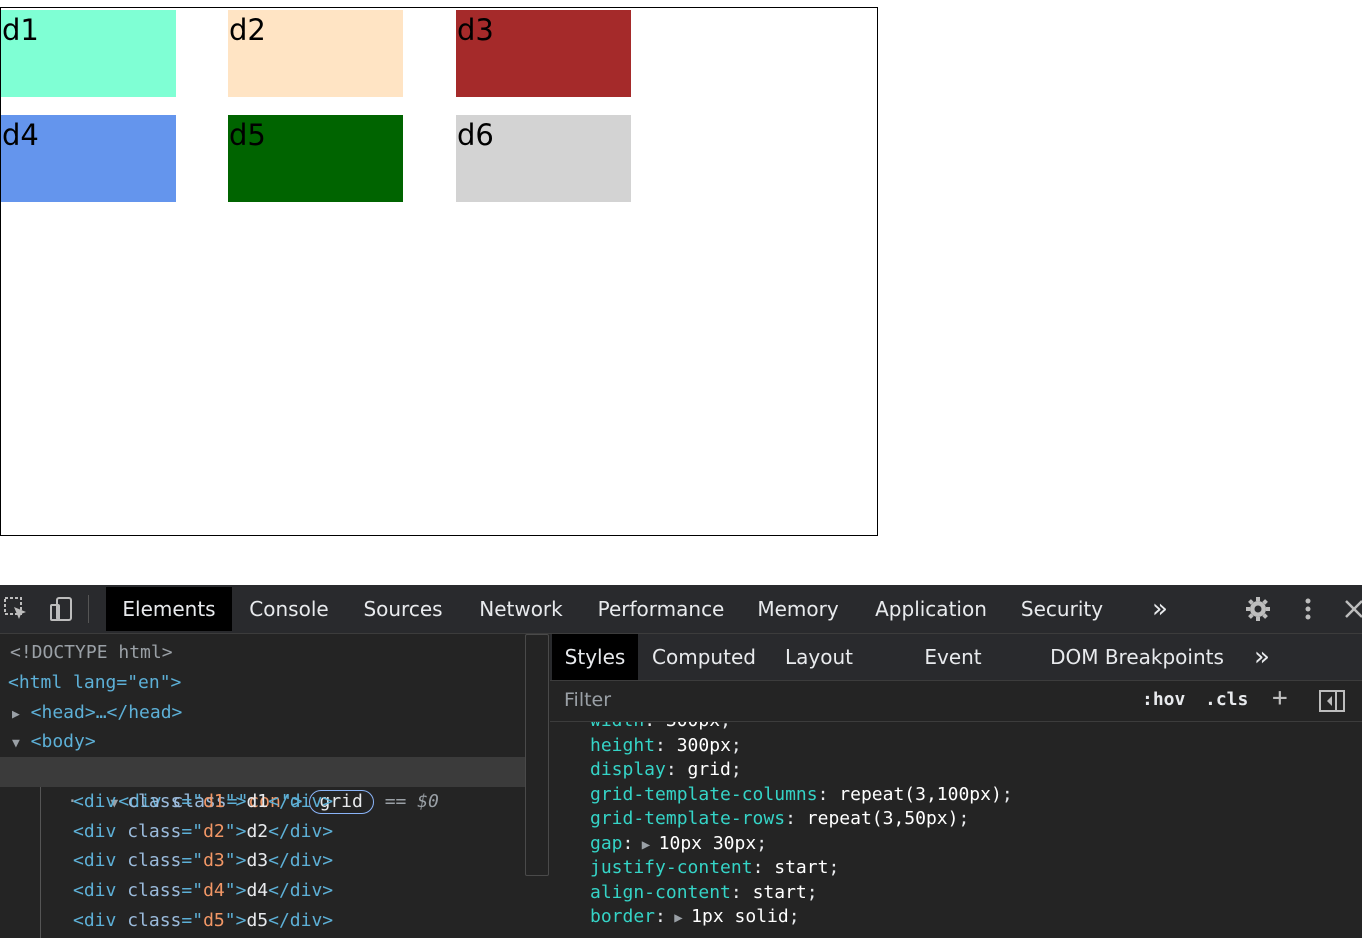  Describe the element at coordinates (16, 743) in the screenshot. I see `collapse-triangle-icon: ▼` at that location.